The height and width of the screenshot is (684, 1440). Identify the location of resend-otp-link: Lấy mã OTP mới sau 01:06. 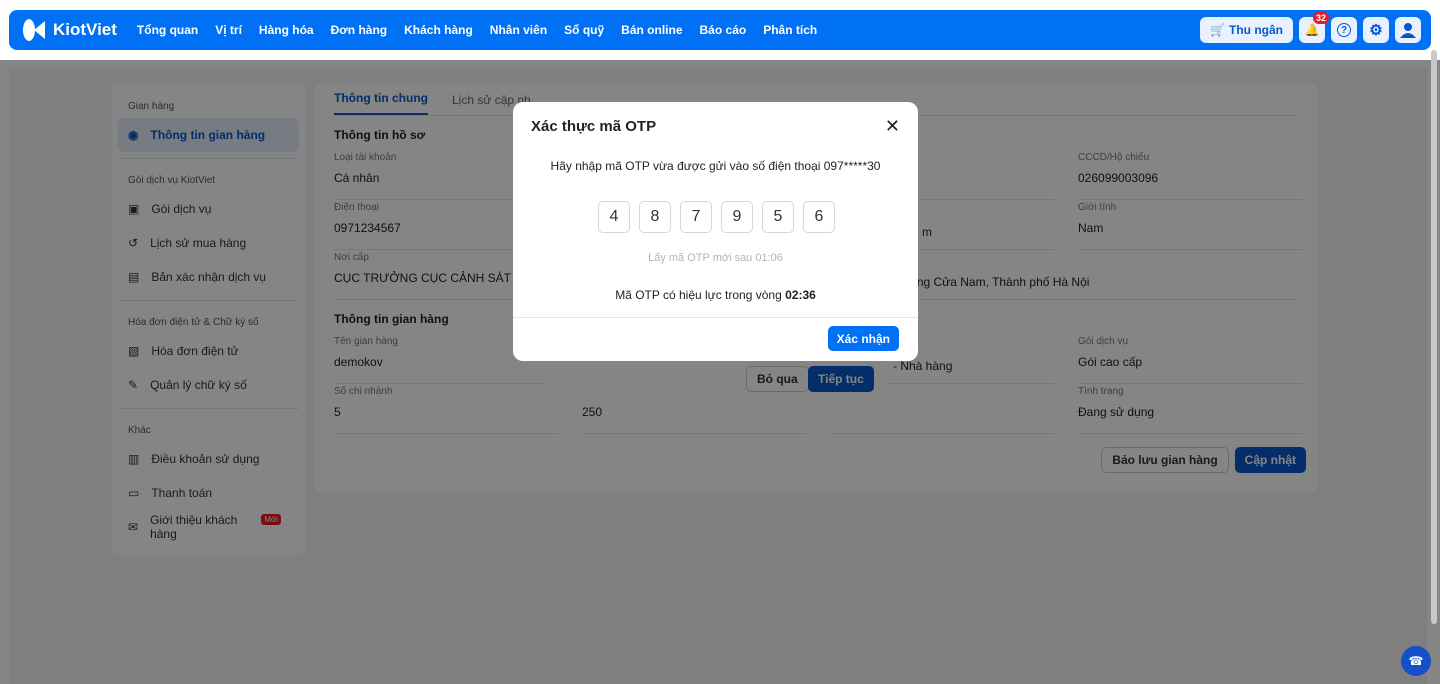
(715, 258).